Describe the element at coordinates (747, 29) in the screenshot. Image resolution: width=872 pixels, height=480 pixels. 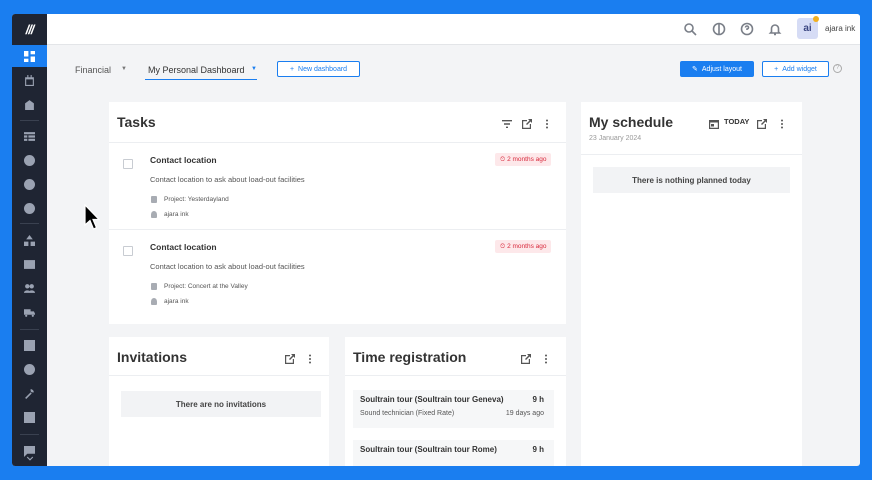
I see `help-icon` at that location.